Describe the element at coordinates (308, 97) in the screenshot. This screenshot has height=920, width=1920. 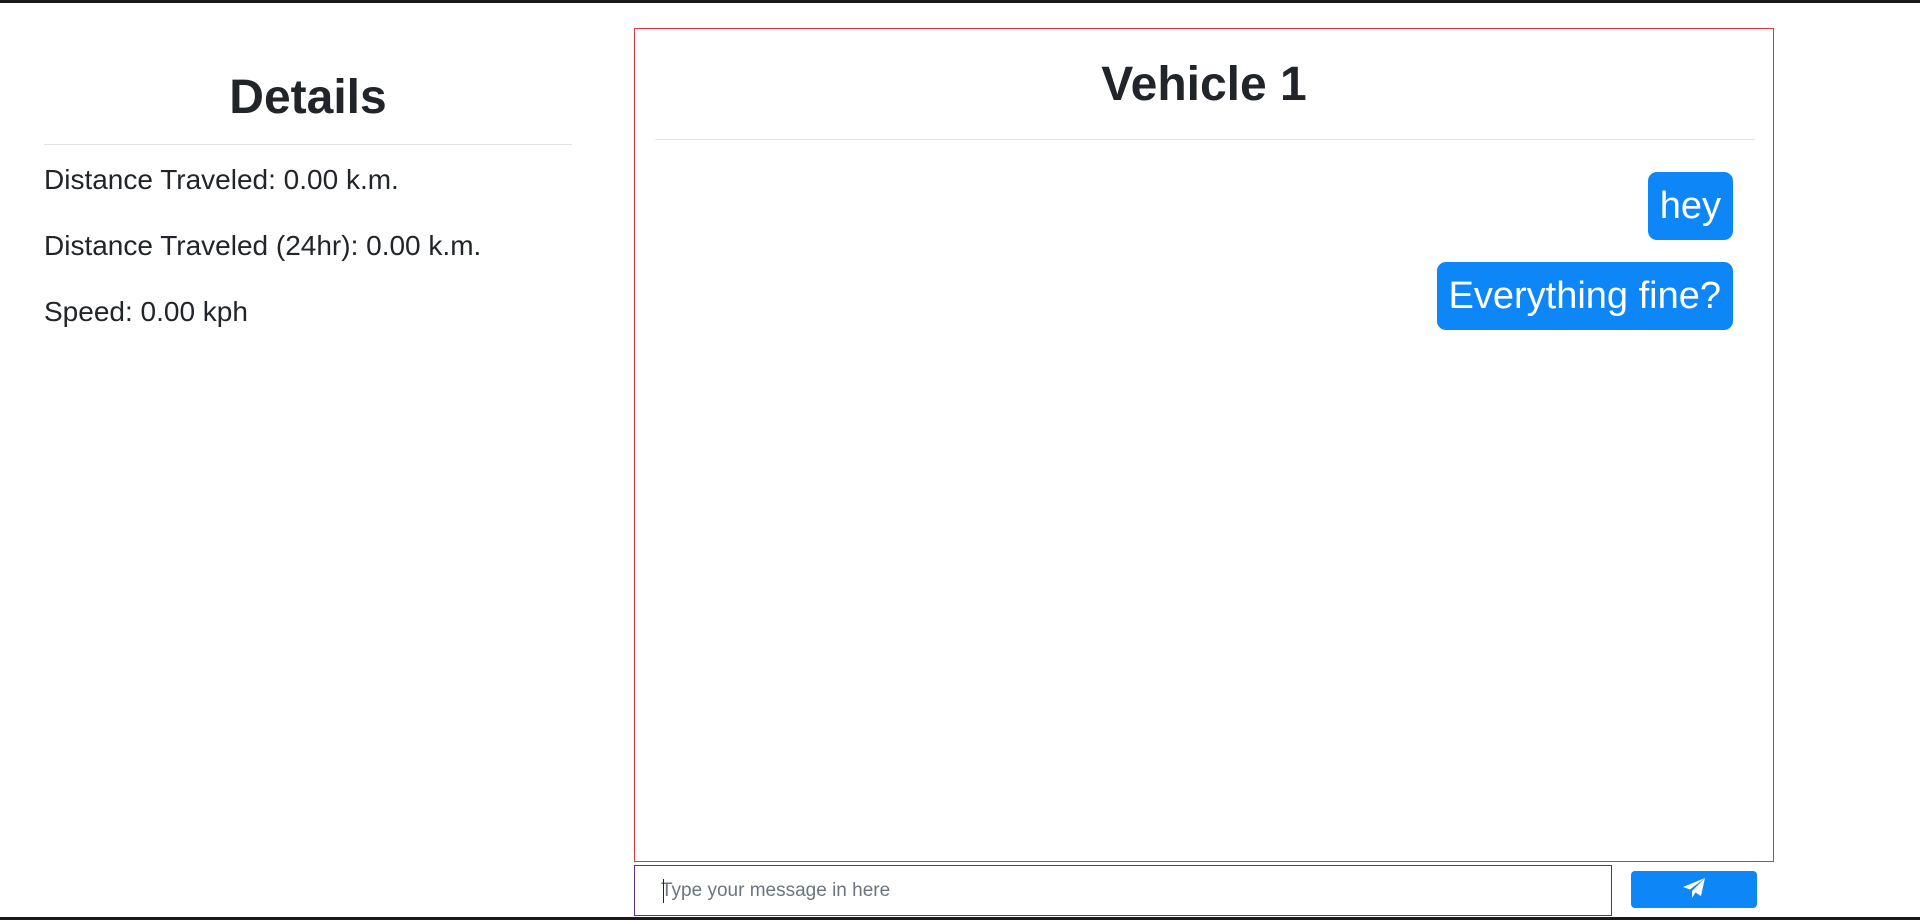
I see `details-title: Details` at that location.